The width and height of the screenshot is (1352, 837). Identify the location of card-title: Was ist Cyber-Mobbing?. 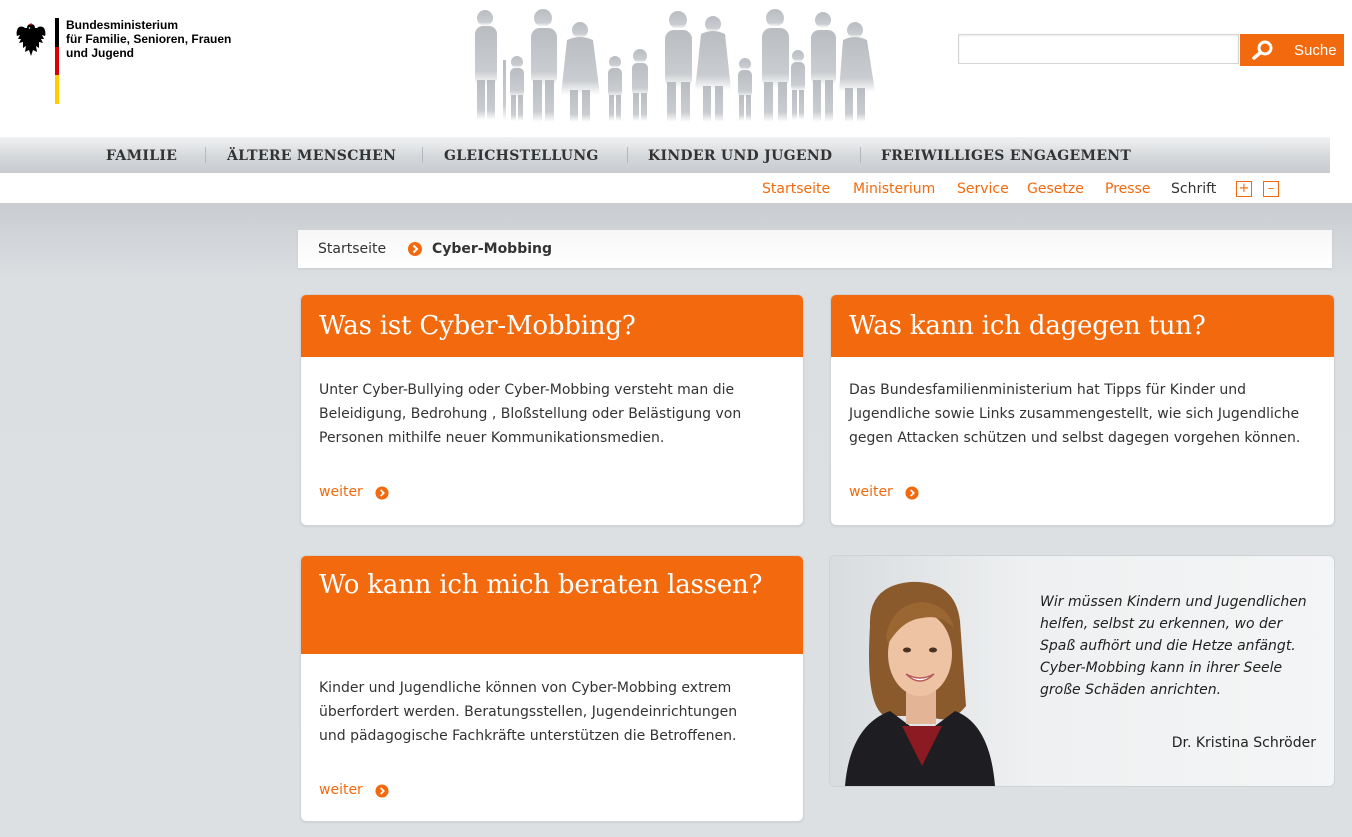
(477, 326).